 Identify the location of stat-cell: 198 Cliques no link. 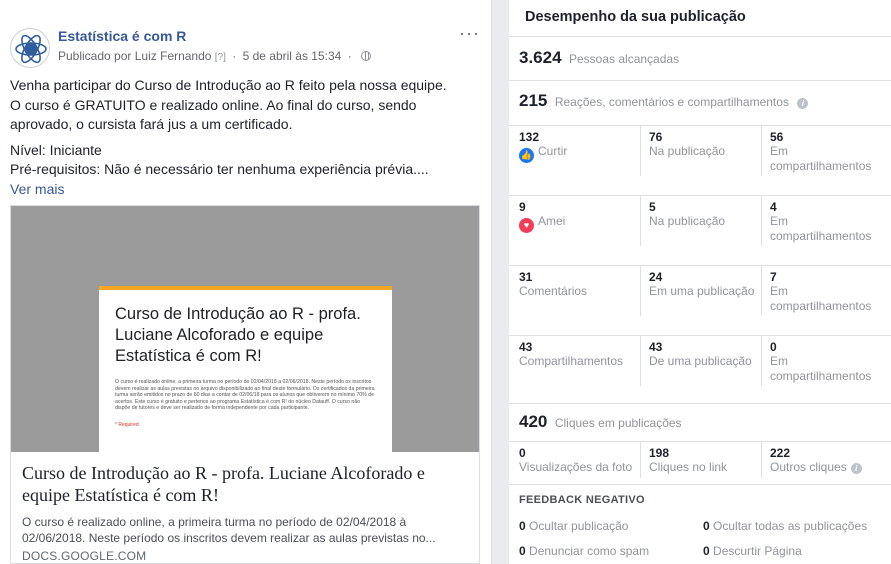
(701, 460).